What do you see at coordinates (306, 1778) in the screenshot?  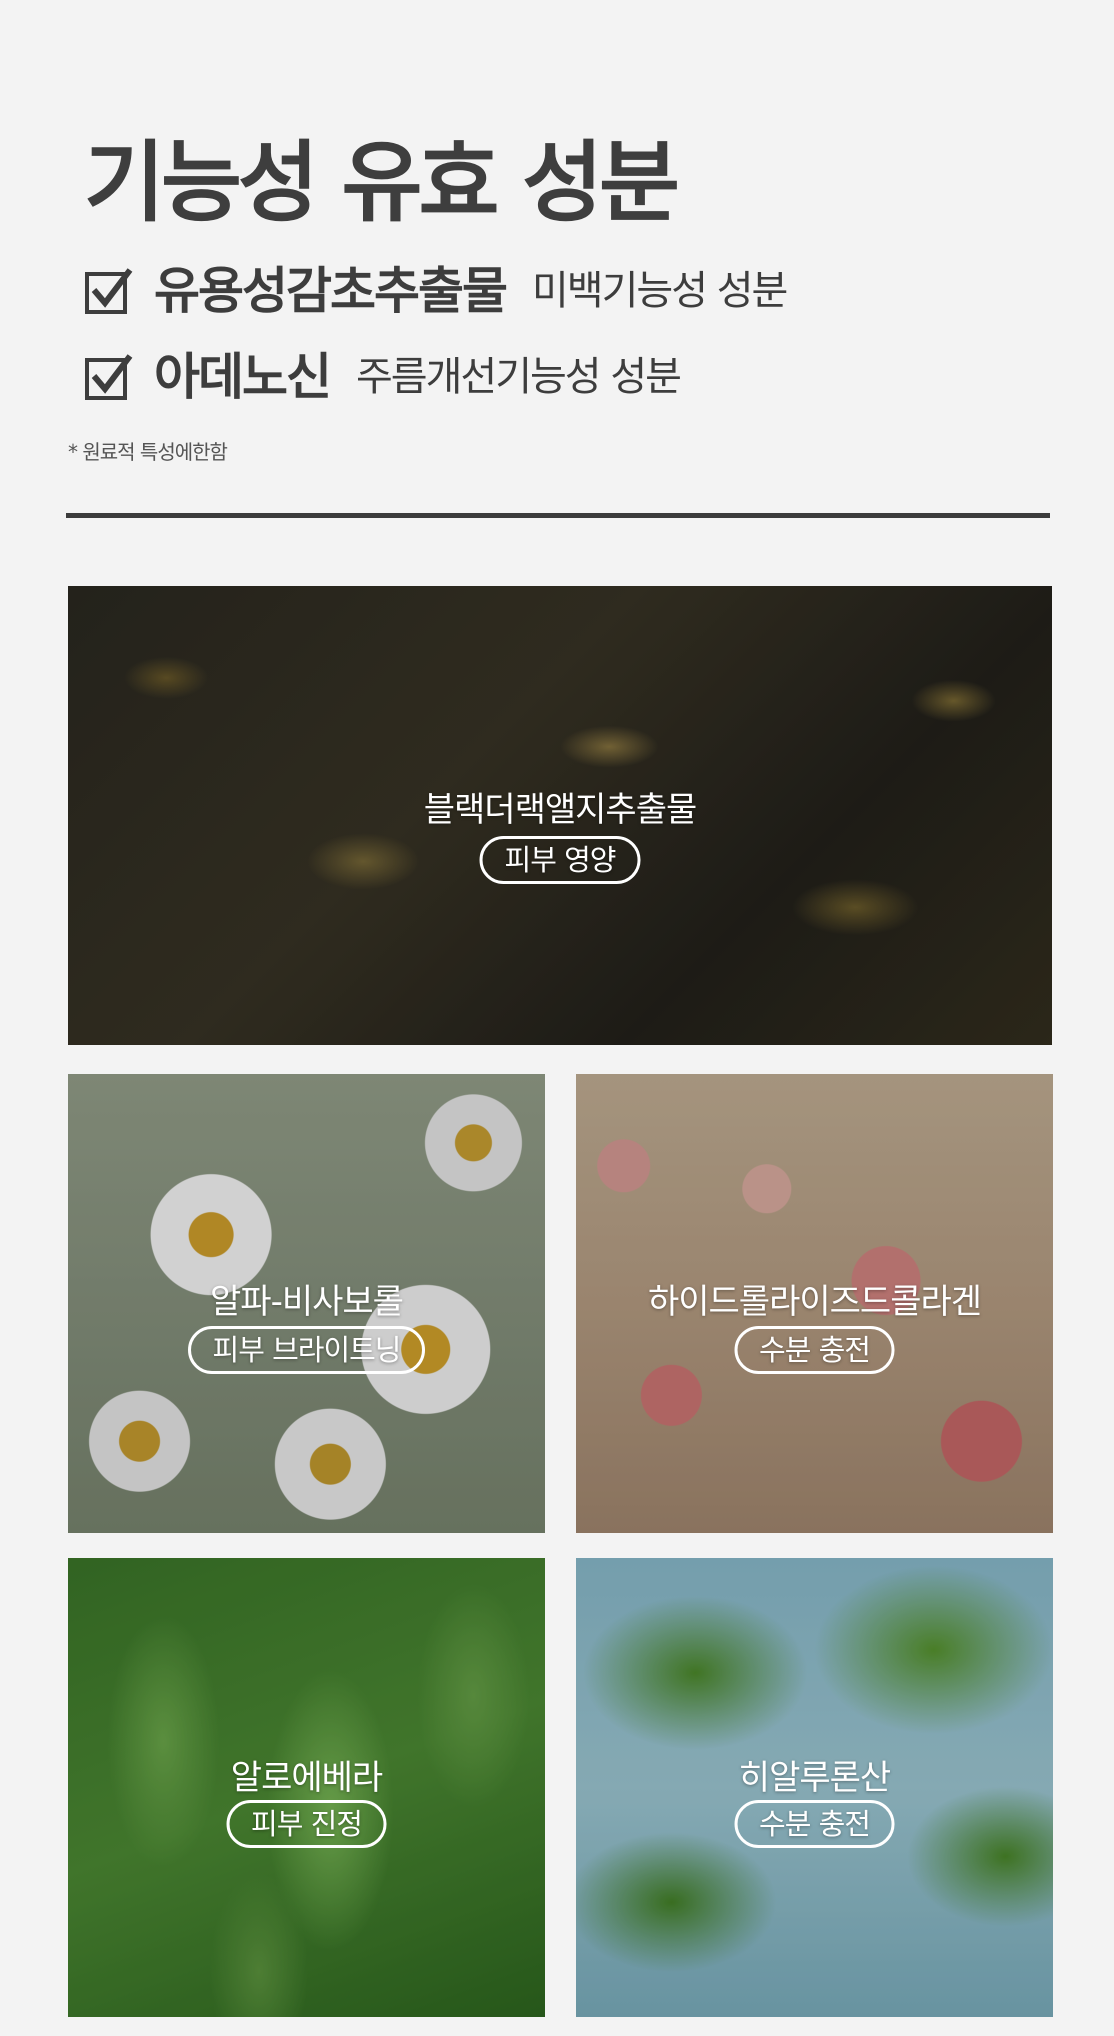 I see `tile-ingredient-name: 알로에베라` at bounding box center [306, 1778].